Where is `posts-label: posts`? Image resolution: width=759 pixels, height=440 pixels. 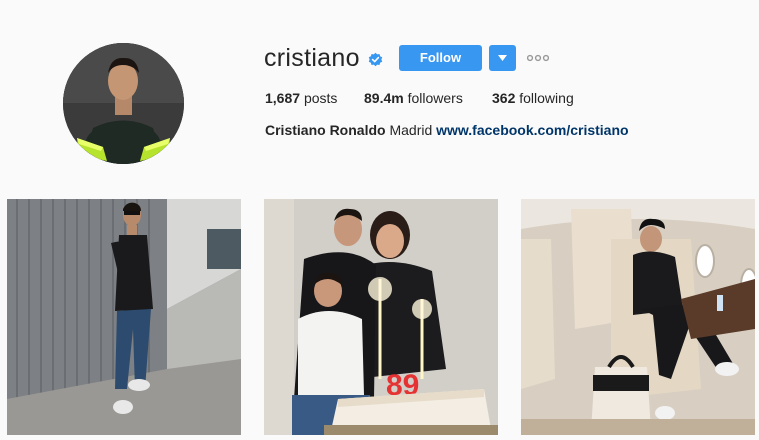
posts-label: posts is located at coordinates (320, 98).